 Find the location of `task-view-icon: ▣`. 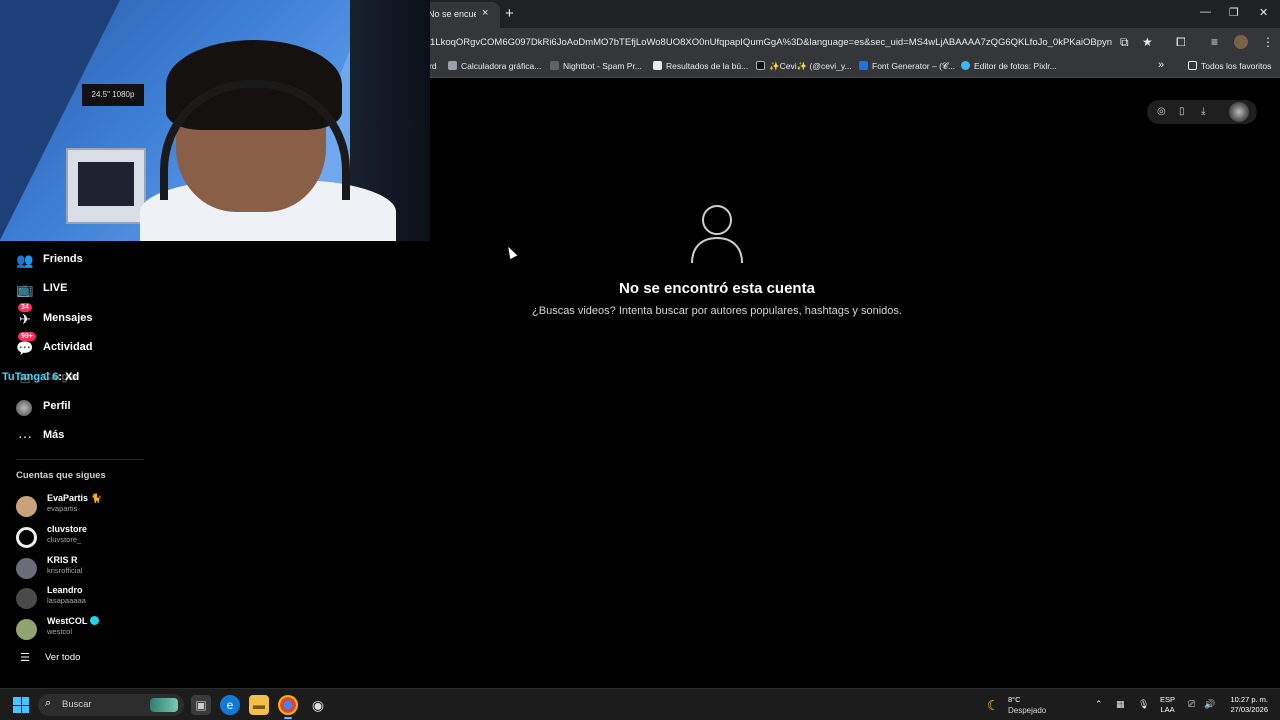

task-view-icon: ▣ is located at coordinates (201, 705).